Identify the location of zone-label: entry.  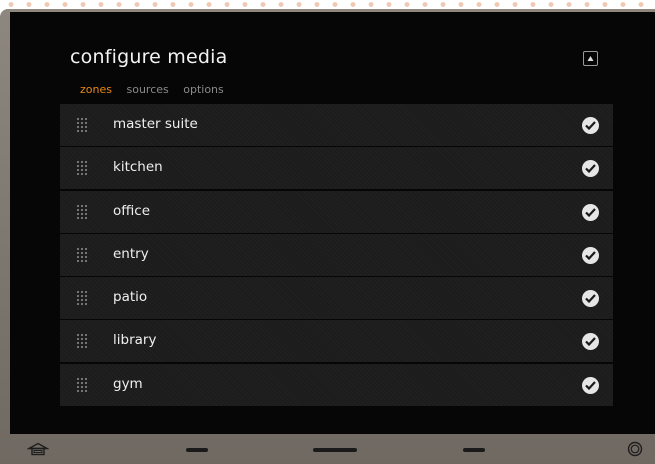
(131, 253).